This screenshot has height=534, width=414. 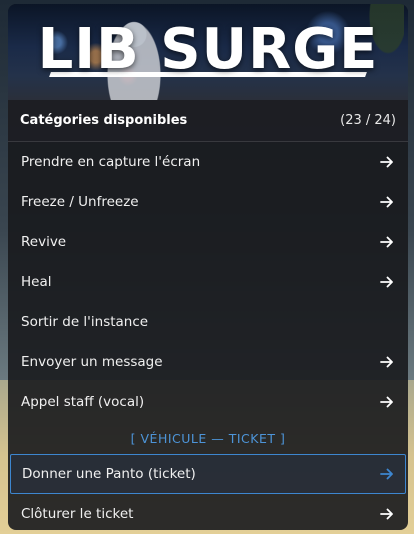 I want to click on menu-item-label: Donner une Panto (ticket), so click(x=109, y=474).